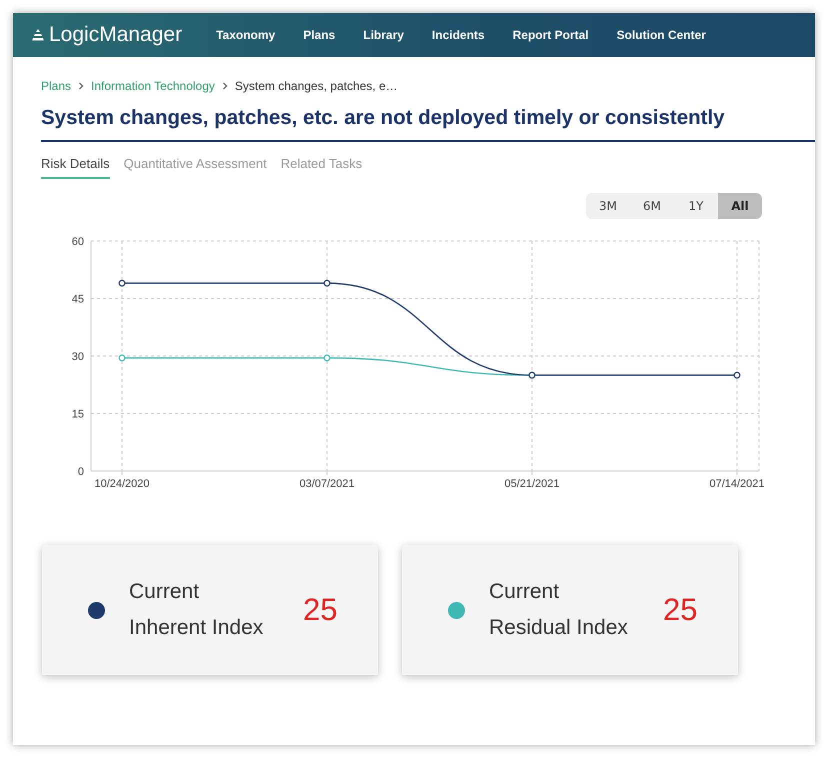  I want to click on nav-link: Library, so click(383, 35).